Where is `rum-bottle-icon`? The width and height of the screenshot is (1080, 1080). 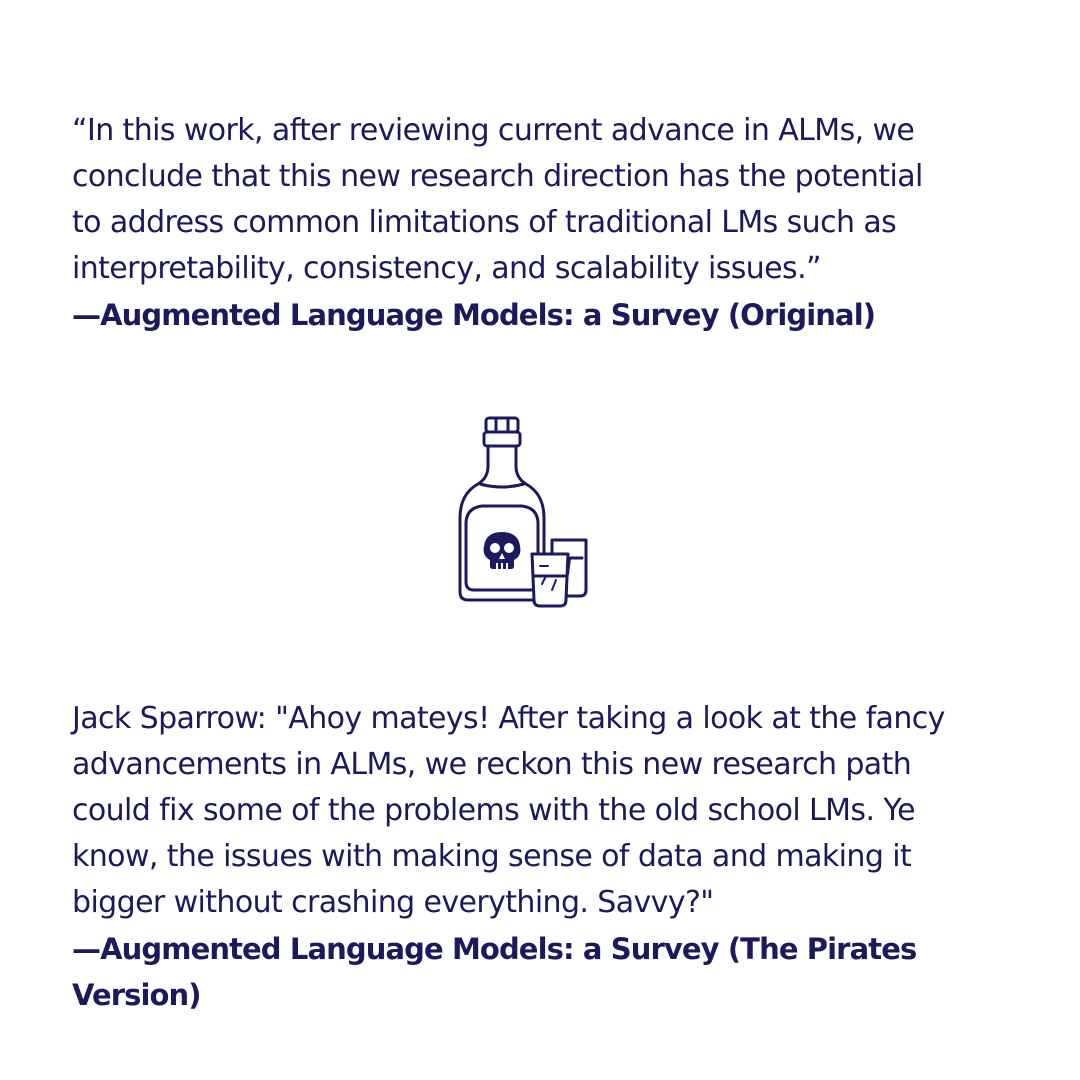
rum-bottle-icon is located at coordinates (523, 513).